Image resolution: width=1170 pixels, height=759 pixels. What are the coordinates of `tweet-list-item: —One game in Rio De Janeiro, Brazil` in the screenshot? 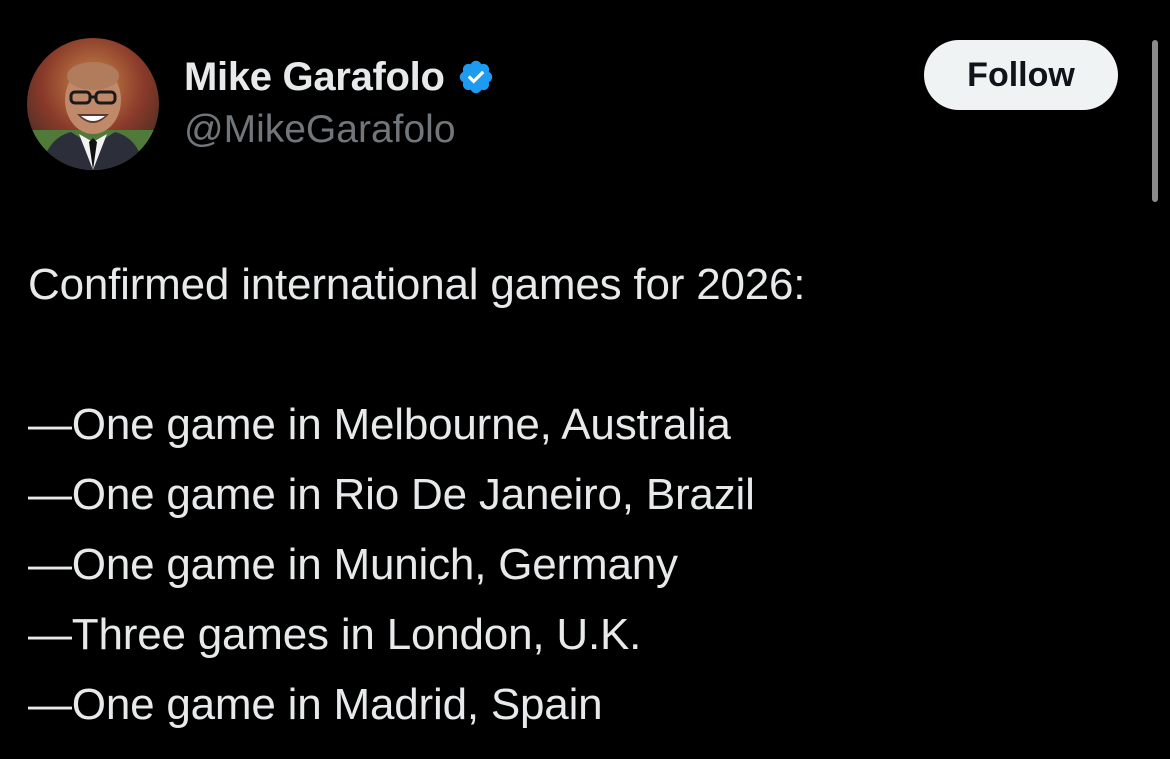 It's located at (391, 494).